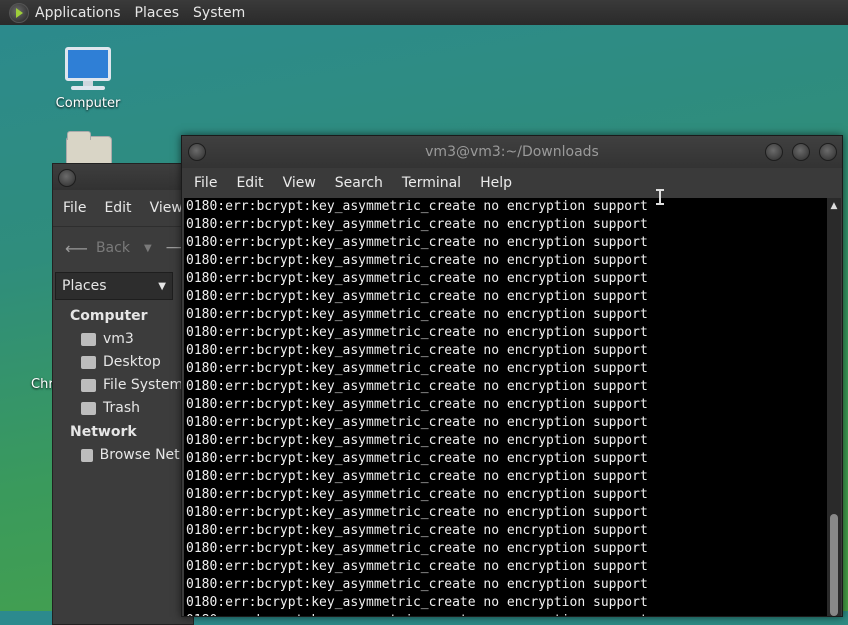 Image resolution: width=848 pixels, height=625 pixels. I want to click on sidebar-item-label: File System, so click(143, 385).